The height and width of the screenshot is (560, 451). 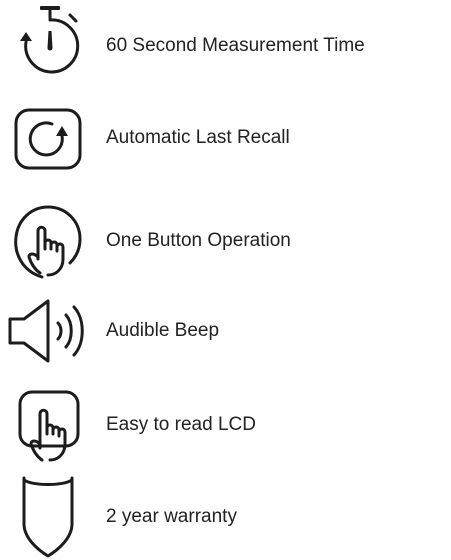 I want to click on feature-label-last-recall: Automatic Last Recall, so click(x=198, y=137).